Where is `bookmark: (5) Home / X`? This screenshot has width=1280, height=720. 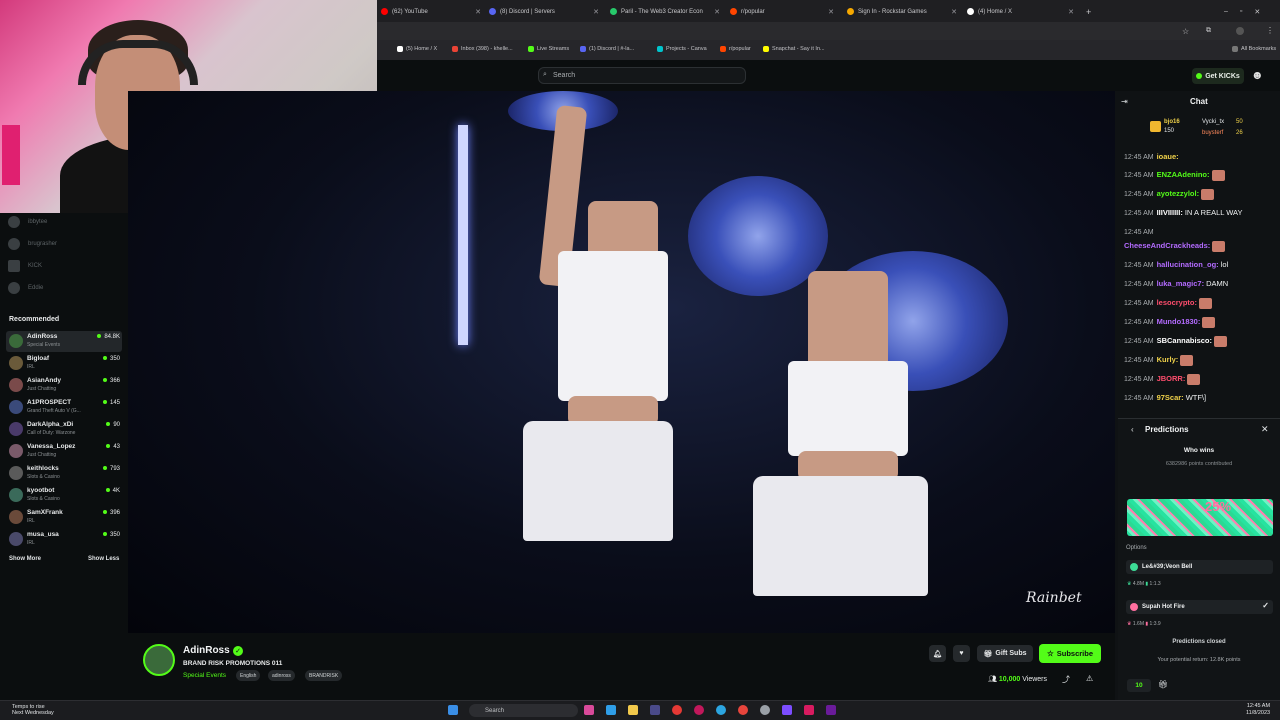 bookmark: (5) Home / X is located at coordinates (417, 49).